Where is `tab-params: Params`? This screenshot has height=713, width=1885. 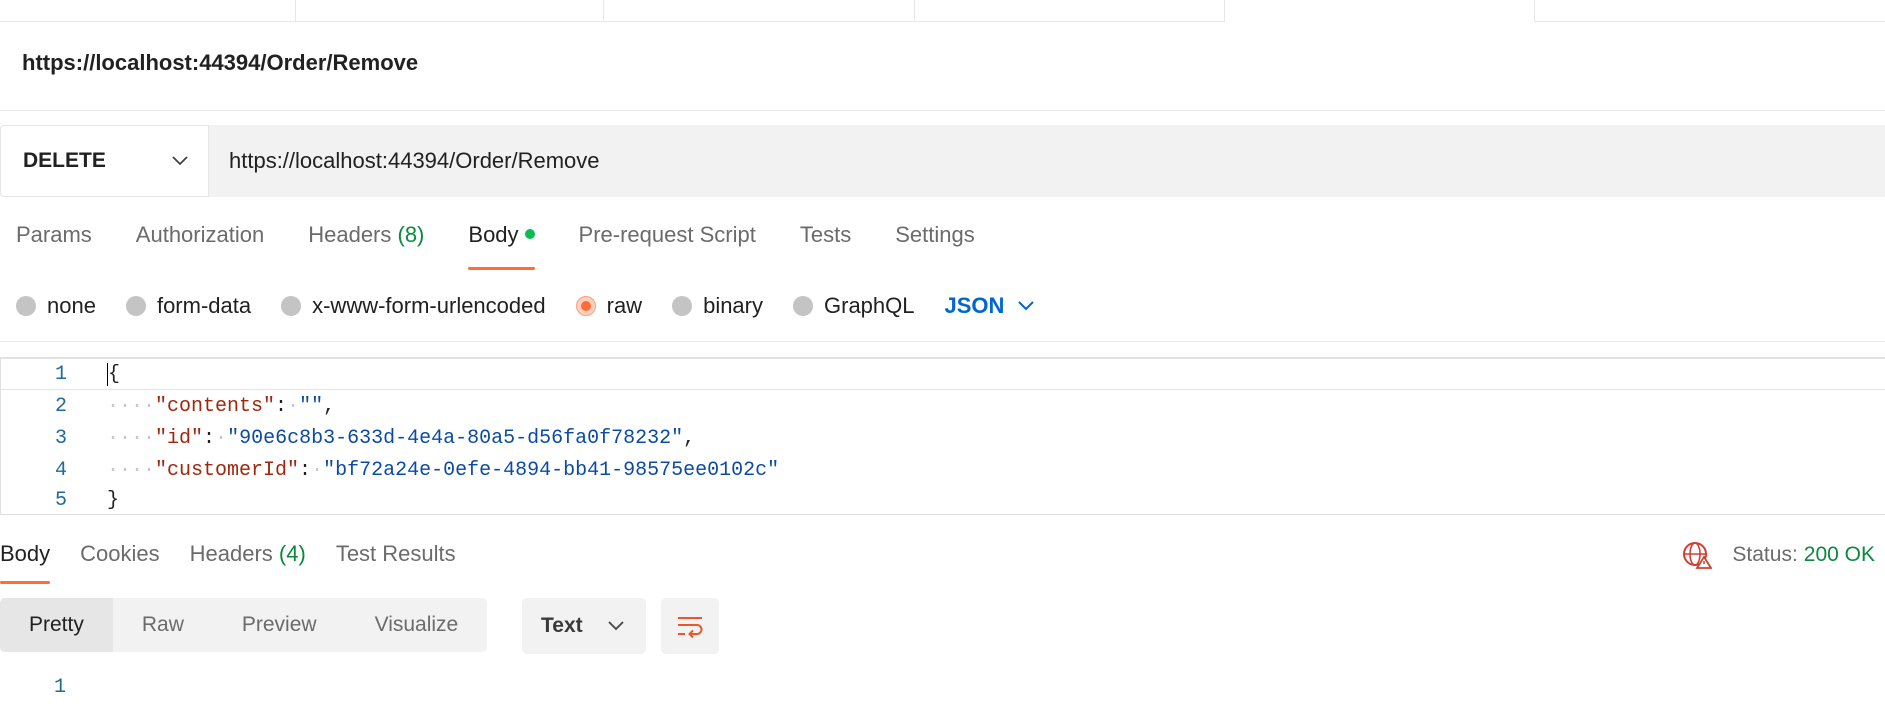
tab-params: Params is located at coordinates (54, 246).